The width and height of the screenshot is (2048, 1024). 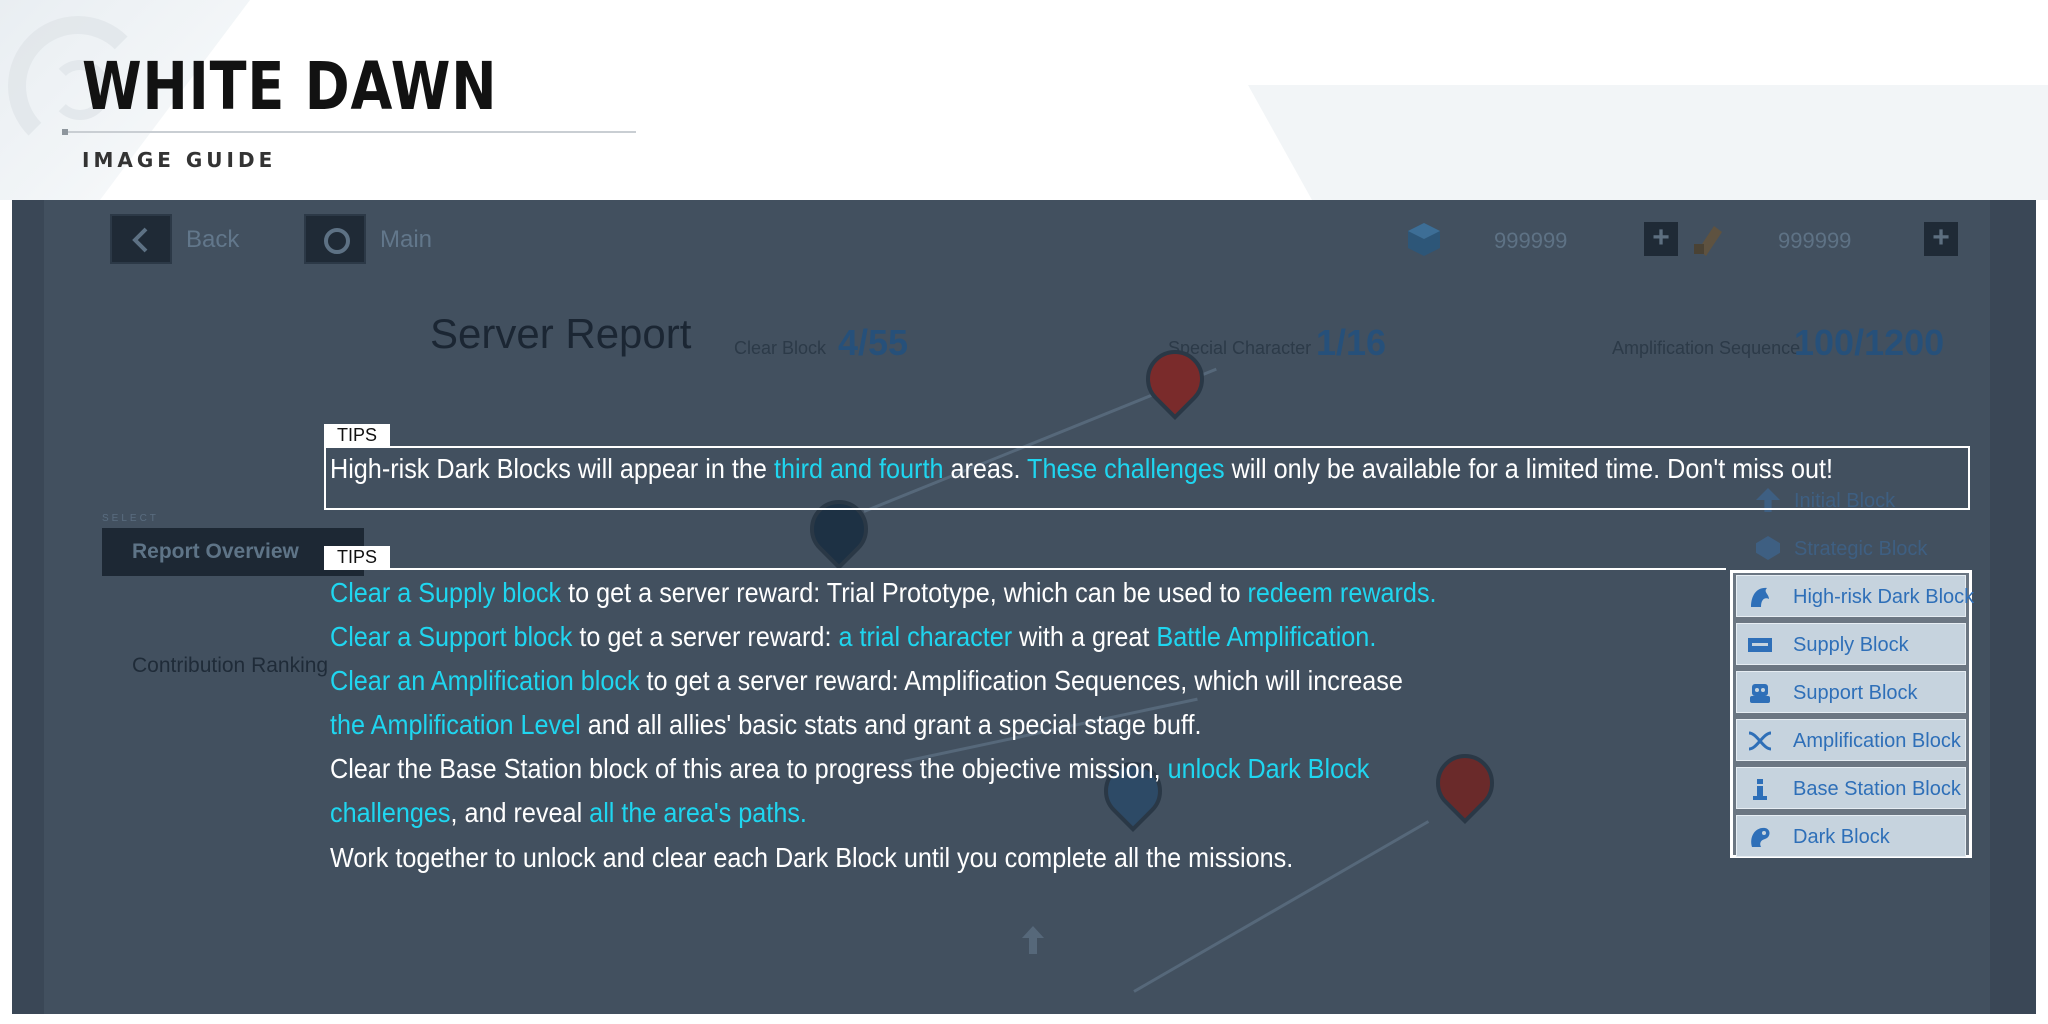 What do you see at coordinates (1760, 837) in the screenshot?
I see `dark-dragon-icon` at bounding box center [1760, 837].